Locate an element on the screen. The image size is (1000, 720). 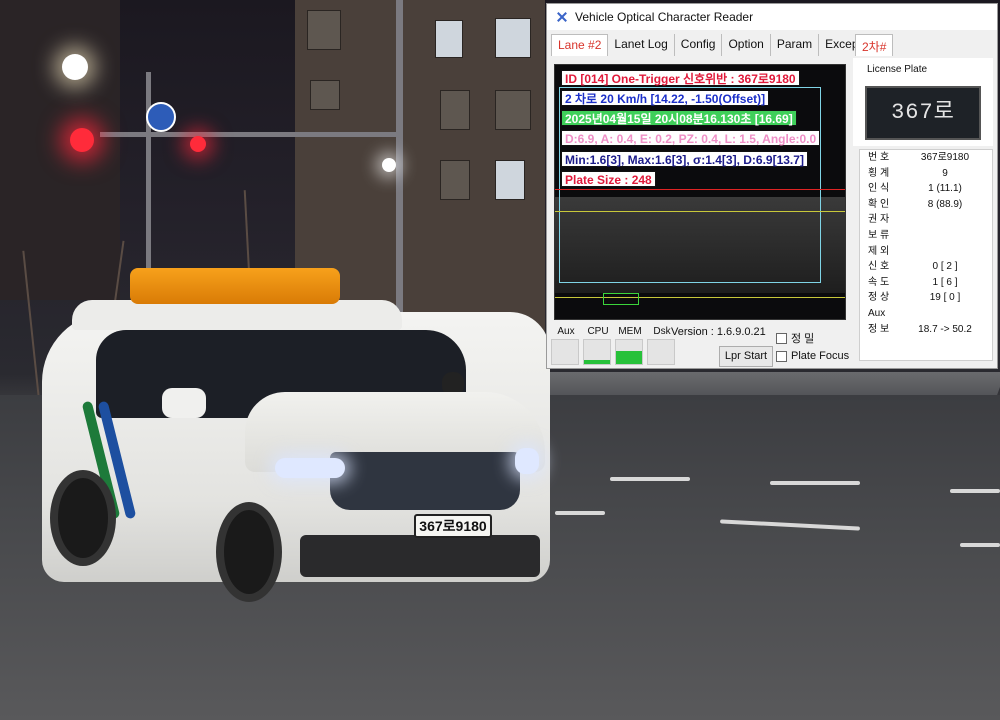
precision-checkbox-label: 정 밀 is located at coordinates (803, 339).